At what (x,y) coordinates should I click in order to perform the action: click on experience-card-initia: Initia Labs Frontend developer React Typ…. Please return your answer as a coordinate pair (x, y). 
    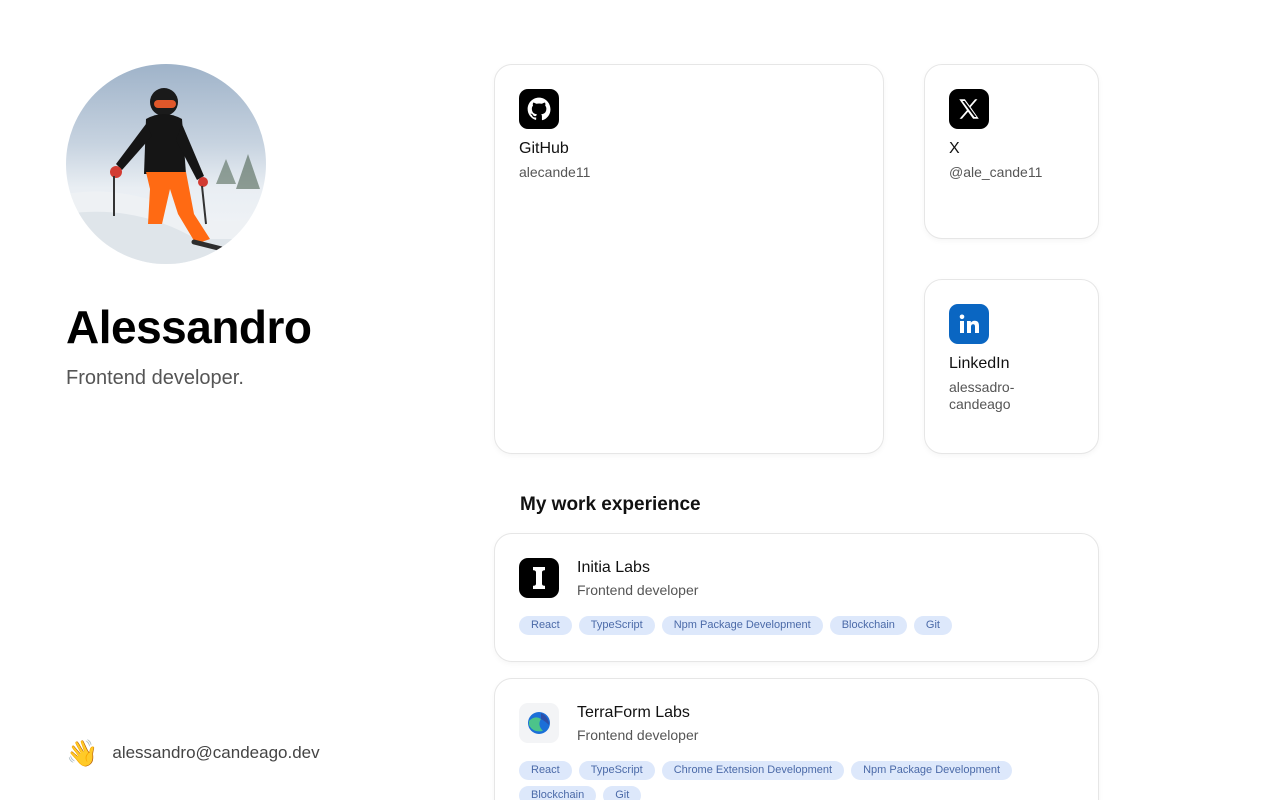
    Looking at the image, I should click on (796, 597).